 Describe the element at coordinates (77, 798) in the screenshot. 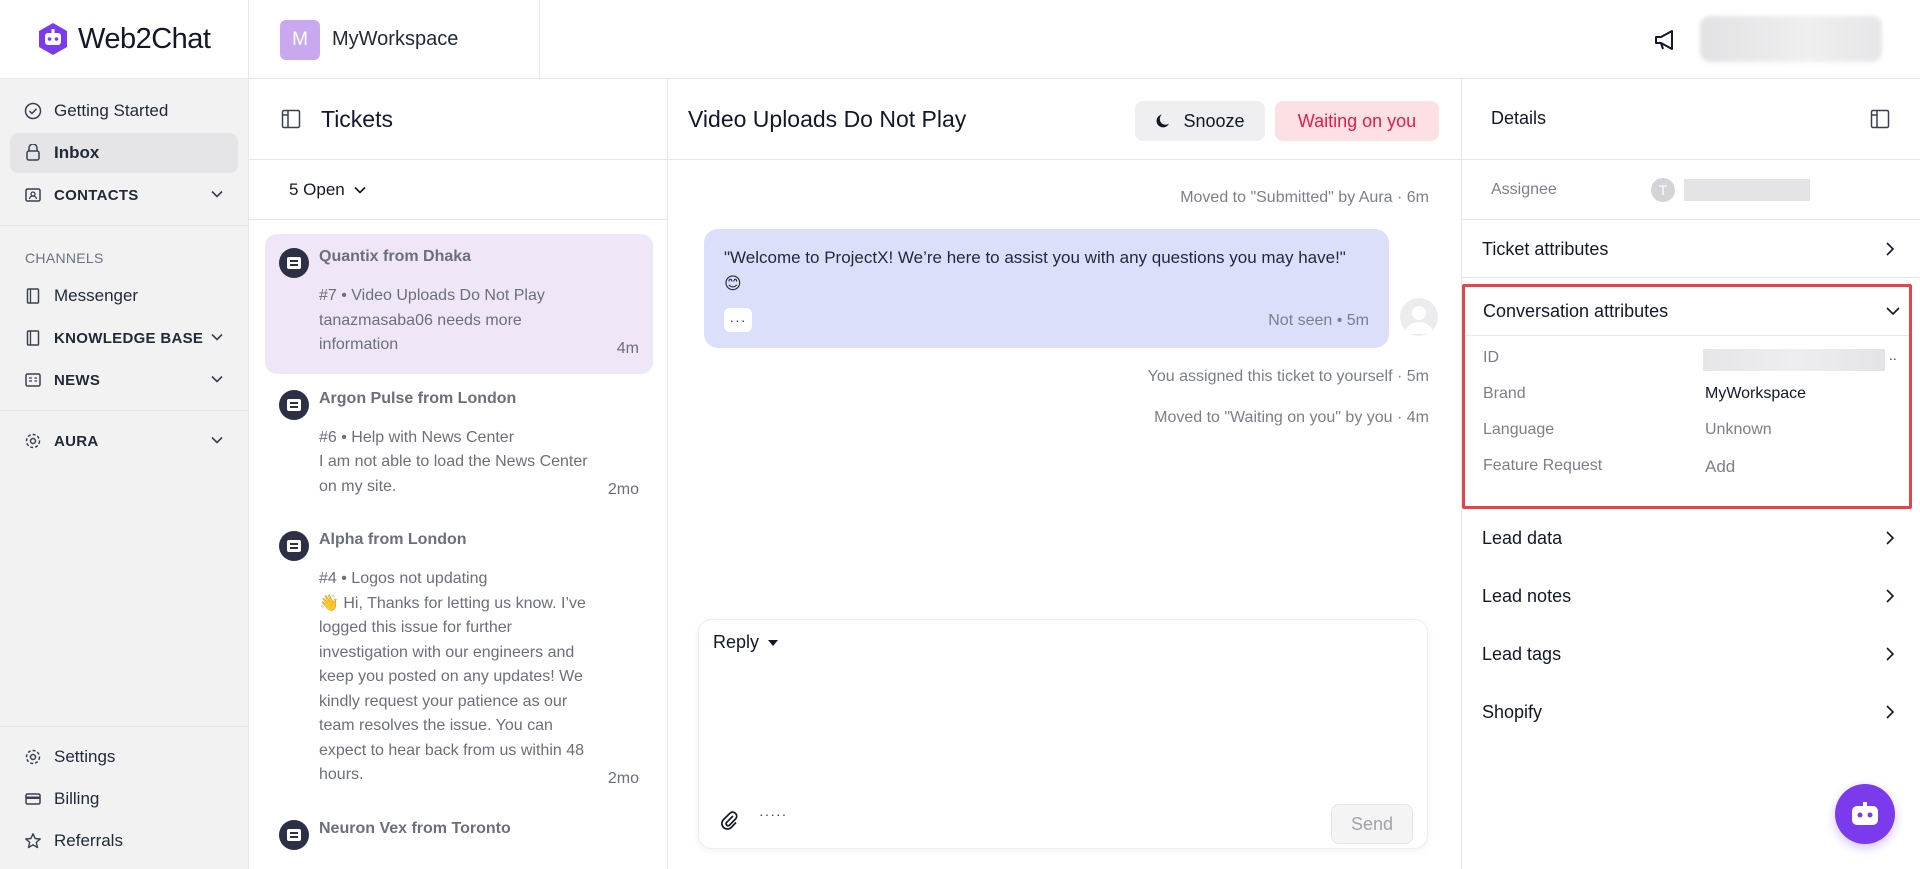

I see `sidebar-item-label: Billing` at that location.